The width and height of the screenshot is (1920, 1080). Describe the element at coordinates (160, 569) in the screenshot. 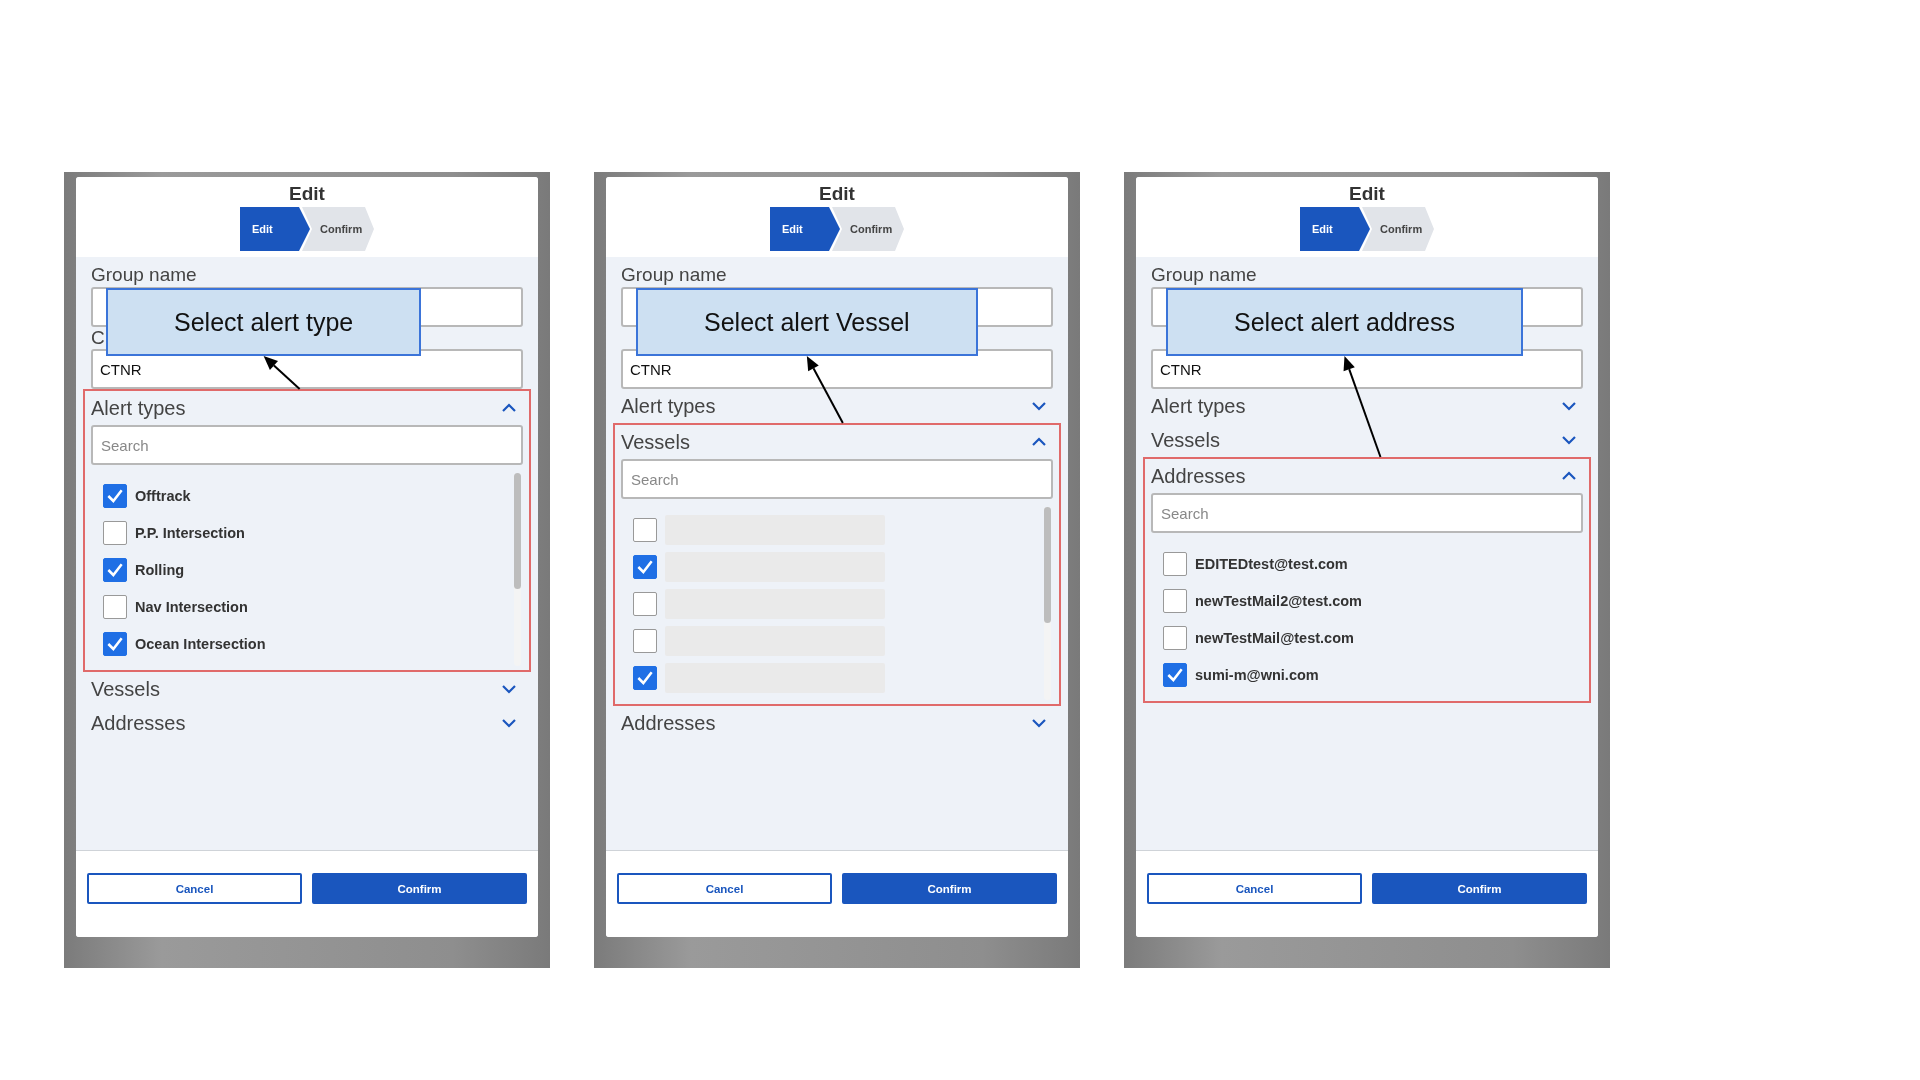

I see `checkbox-label: Rolling` at that location.